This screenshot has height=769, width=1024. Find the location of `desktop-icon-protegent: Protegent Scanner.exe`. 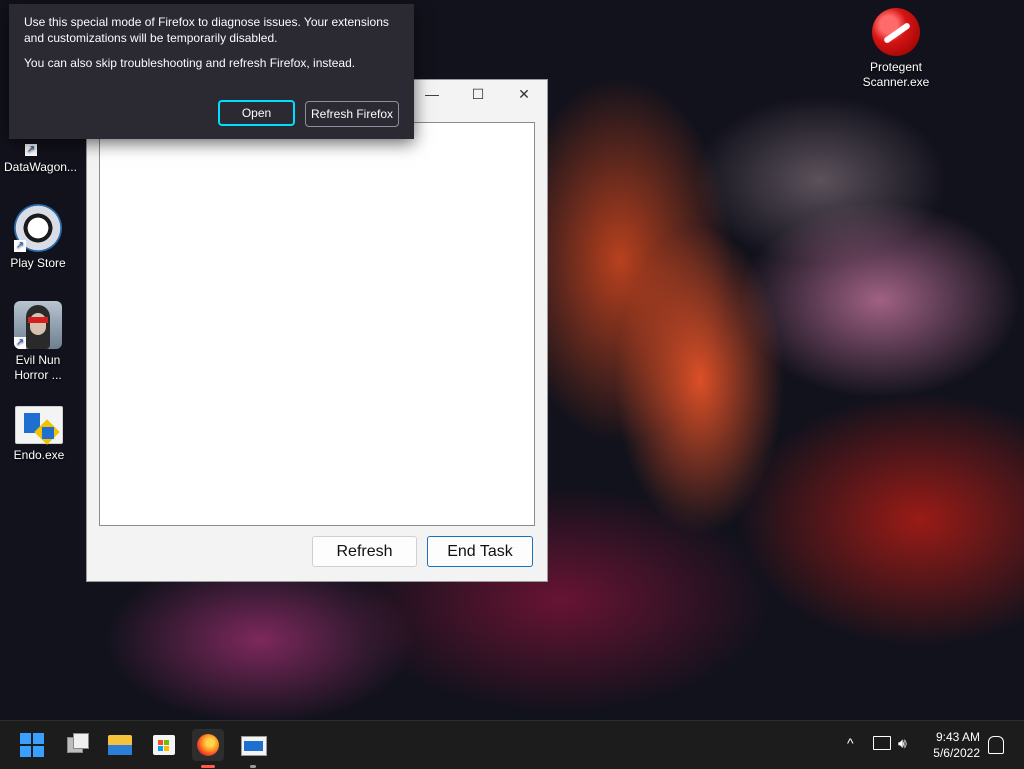

desktop-icon-protegent: Protegent Scanner.exe is located at coordinates (896, 49).